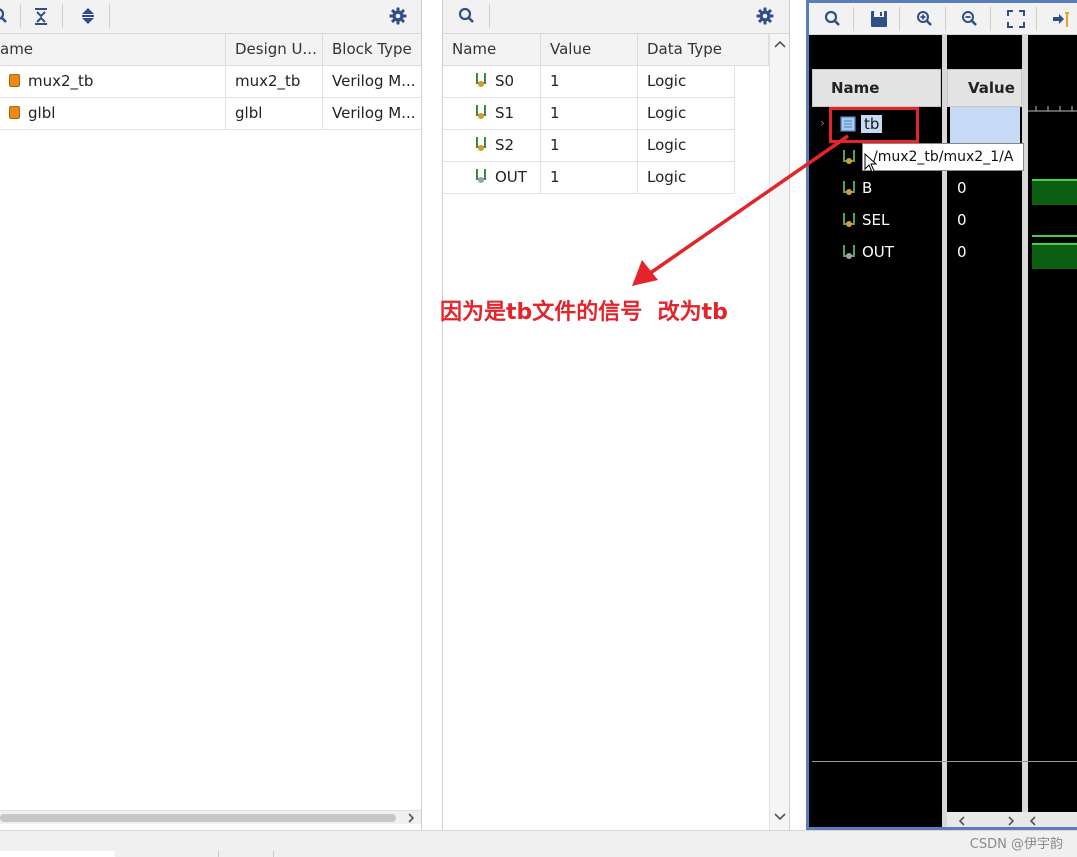 This screenshot has height=857, width=1077. Describe the element at coordinates (703, 50) in the screenshot. I see `column-data-type: Data Type` at that location.